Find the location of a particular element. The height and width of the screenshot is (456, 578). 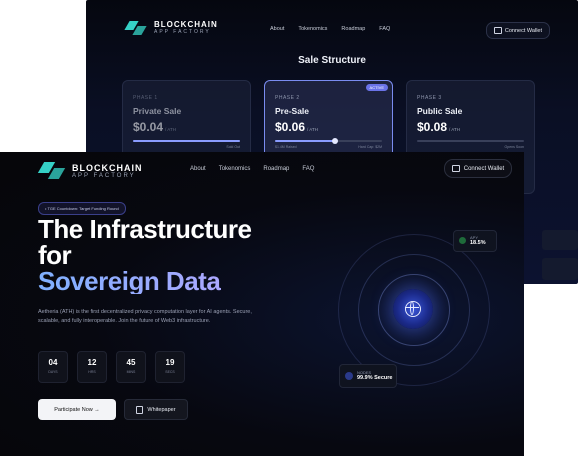

phase-name: Pre-Sale is located at coordinates (292, 111).